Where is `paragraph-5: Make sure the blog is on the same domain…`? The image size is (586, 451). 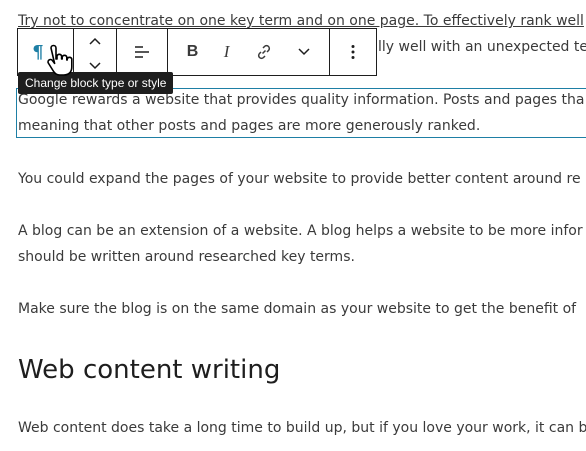 paragraph-5: Make sure the blog is on the same domain… is located at coordinates (297, 309).